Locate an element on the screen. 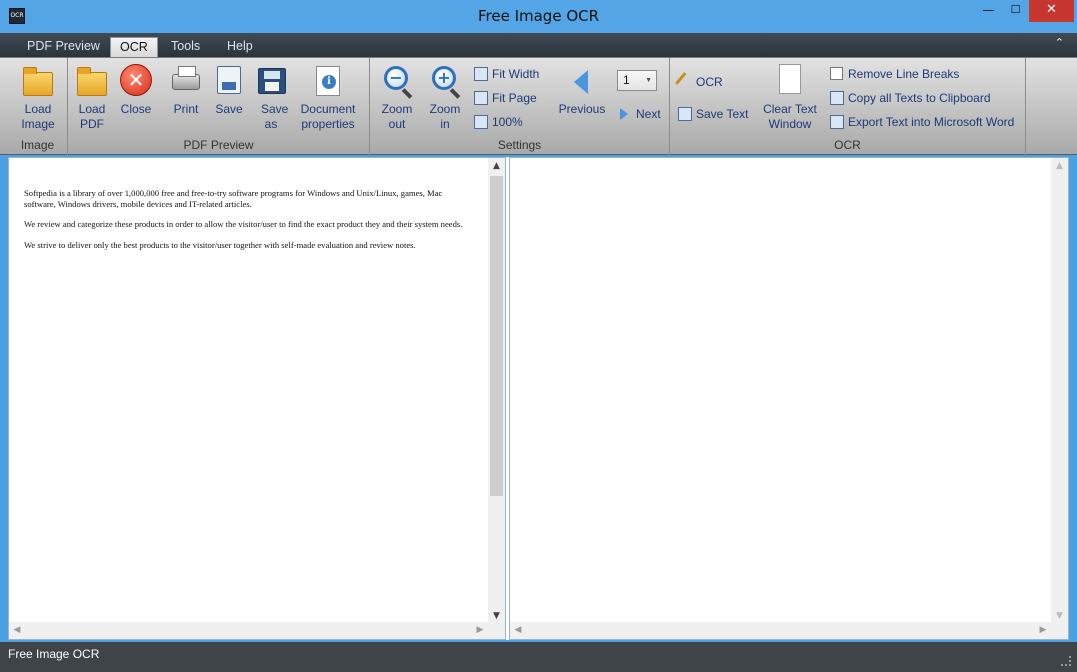  zoom-out-button: − Zoom out is located at coordinates (397, 98).